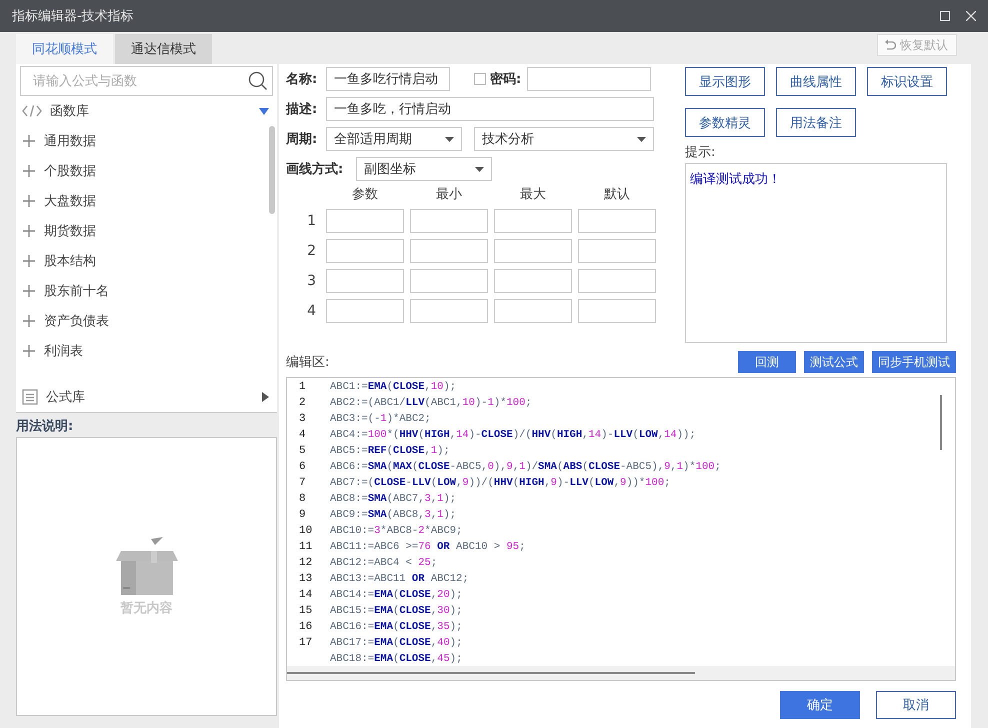 This screenshot has height=728, width=988. Describe the element at coordinates (141, 321) in the screenshot. I see `library-item: 资产负债表` at that location.